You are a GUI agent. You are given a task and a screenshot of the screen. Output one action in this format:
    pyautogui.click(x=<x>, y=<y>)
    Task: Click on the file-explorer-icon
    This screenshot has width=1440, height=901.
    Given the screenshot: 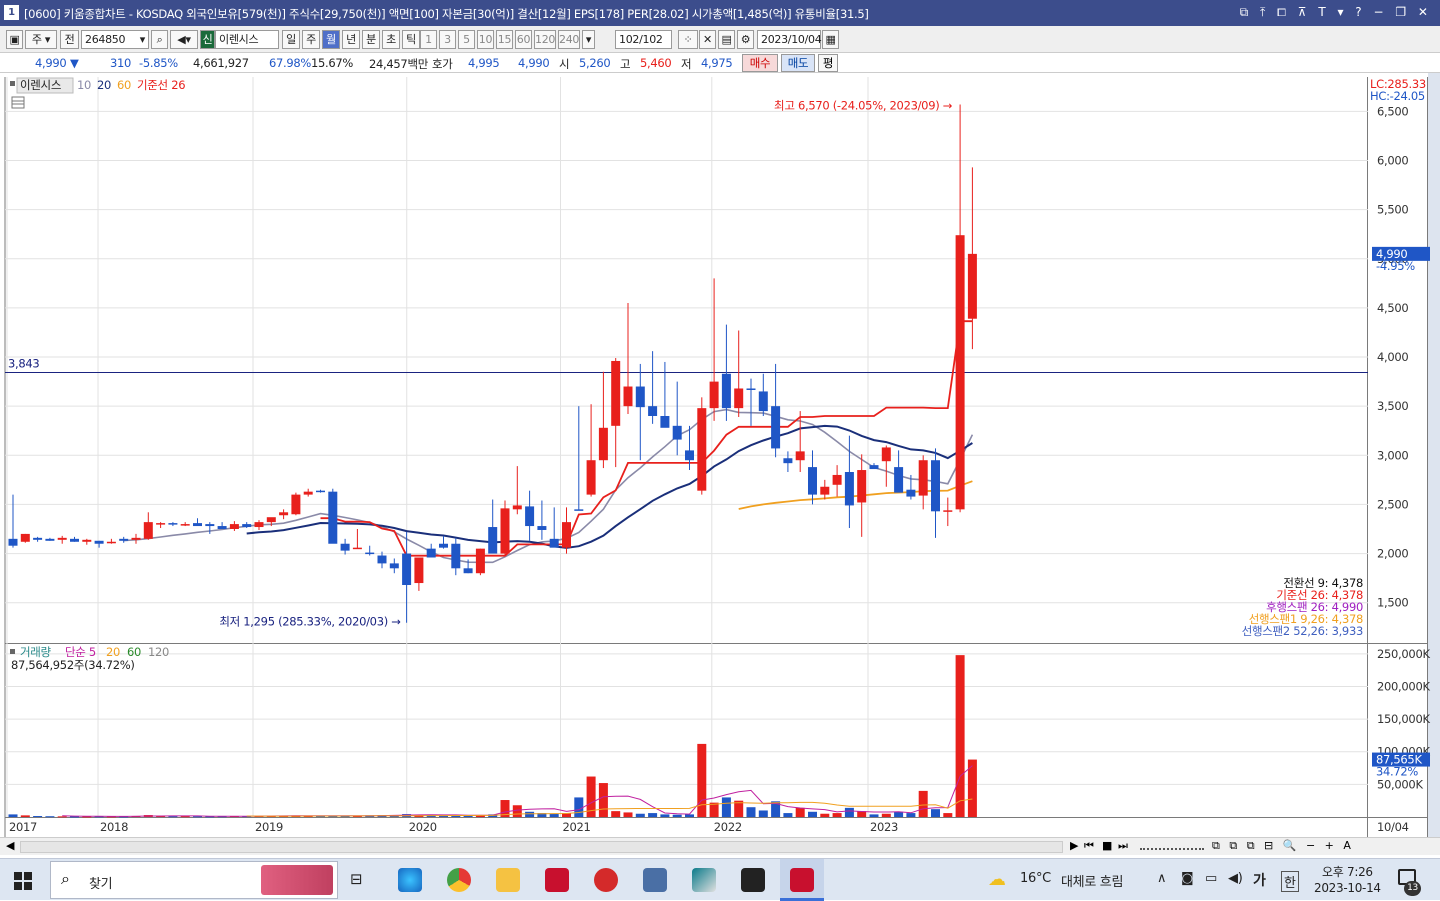 What is the action you would take?
    pyautogui.click(x=508, y=880)
    